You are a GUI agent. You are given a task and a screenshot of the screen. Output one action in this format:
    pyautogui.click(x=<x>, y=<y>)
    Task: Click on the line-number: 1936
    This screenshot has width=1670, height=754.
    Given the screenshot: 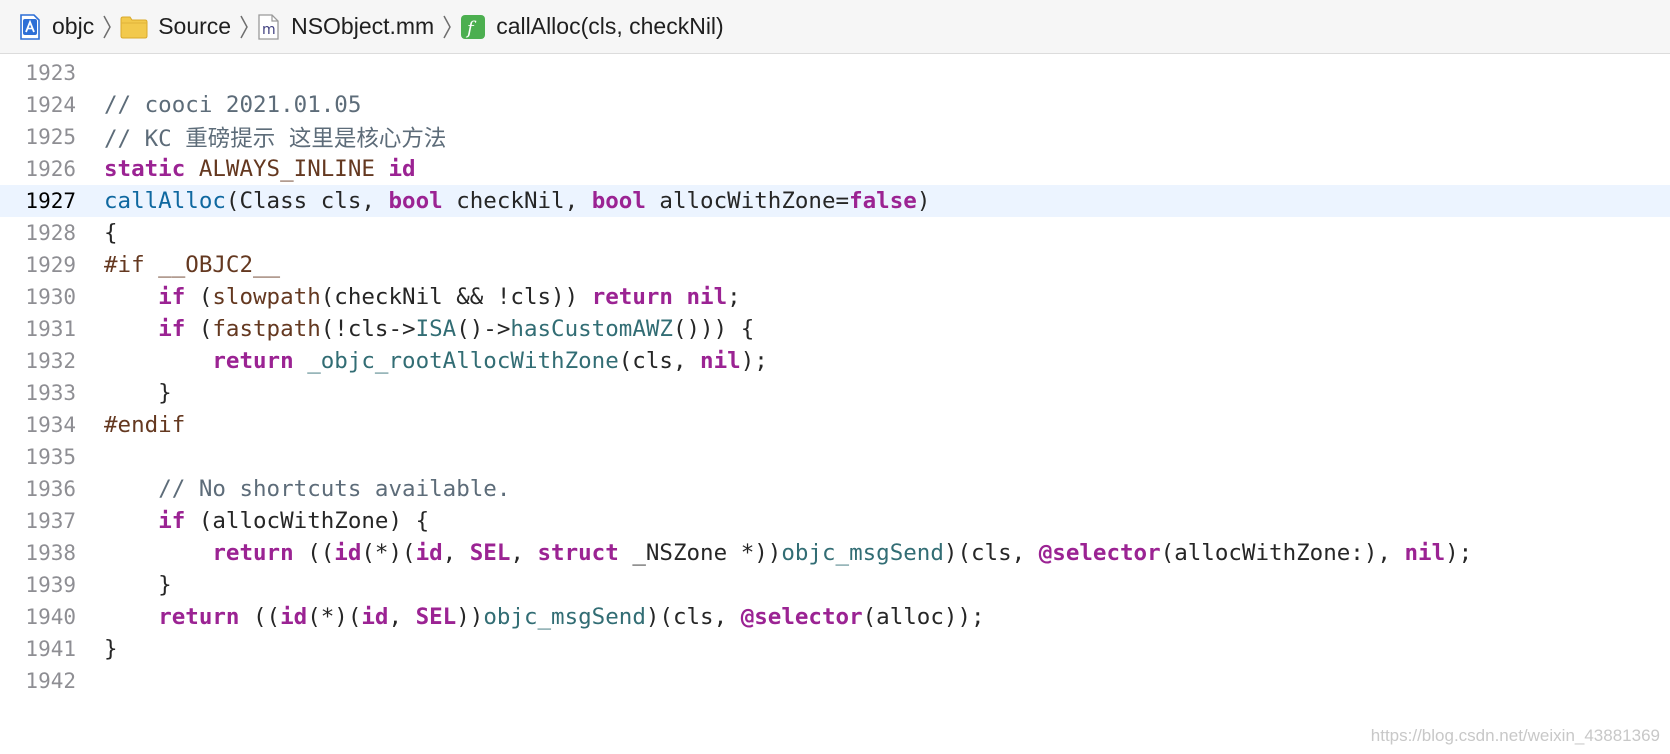 What is the action you would take?
    pyautogui.click(x=38, y=489)
    